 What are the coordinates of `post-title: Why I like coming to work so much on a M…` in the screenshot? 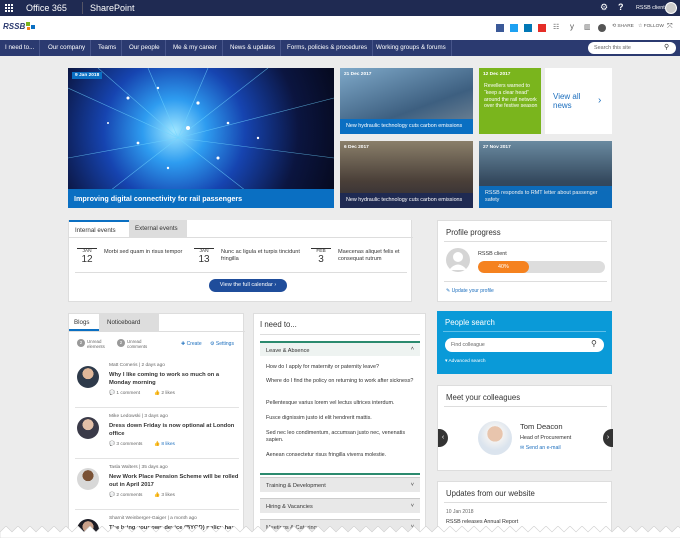 It's located at (174, 379).